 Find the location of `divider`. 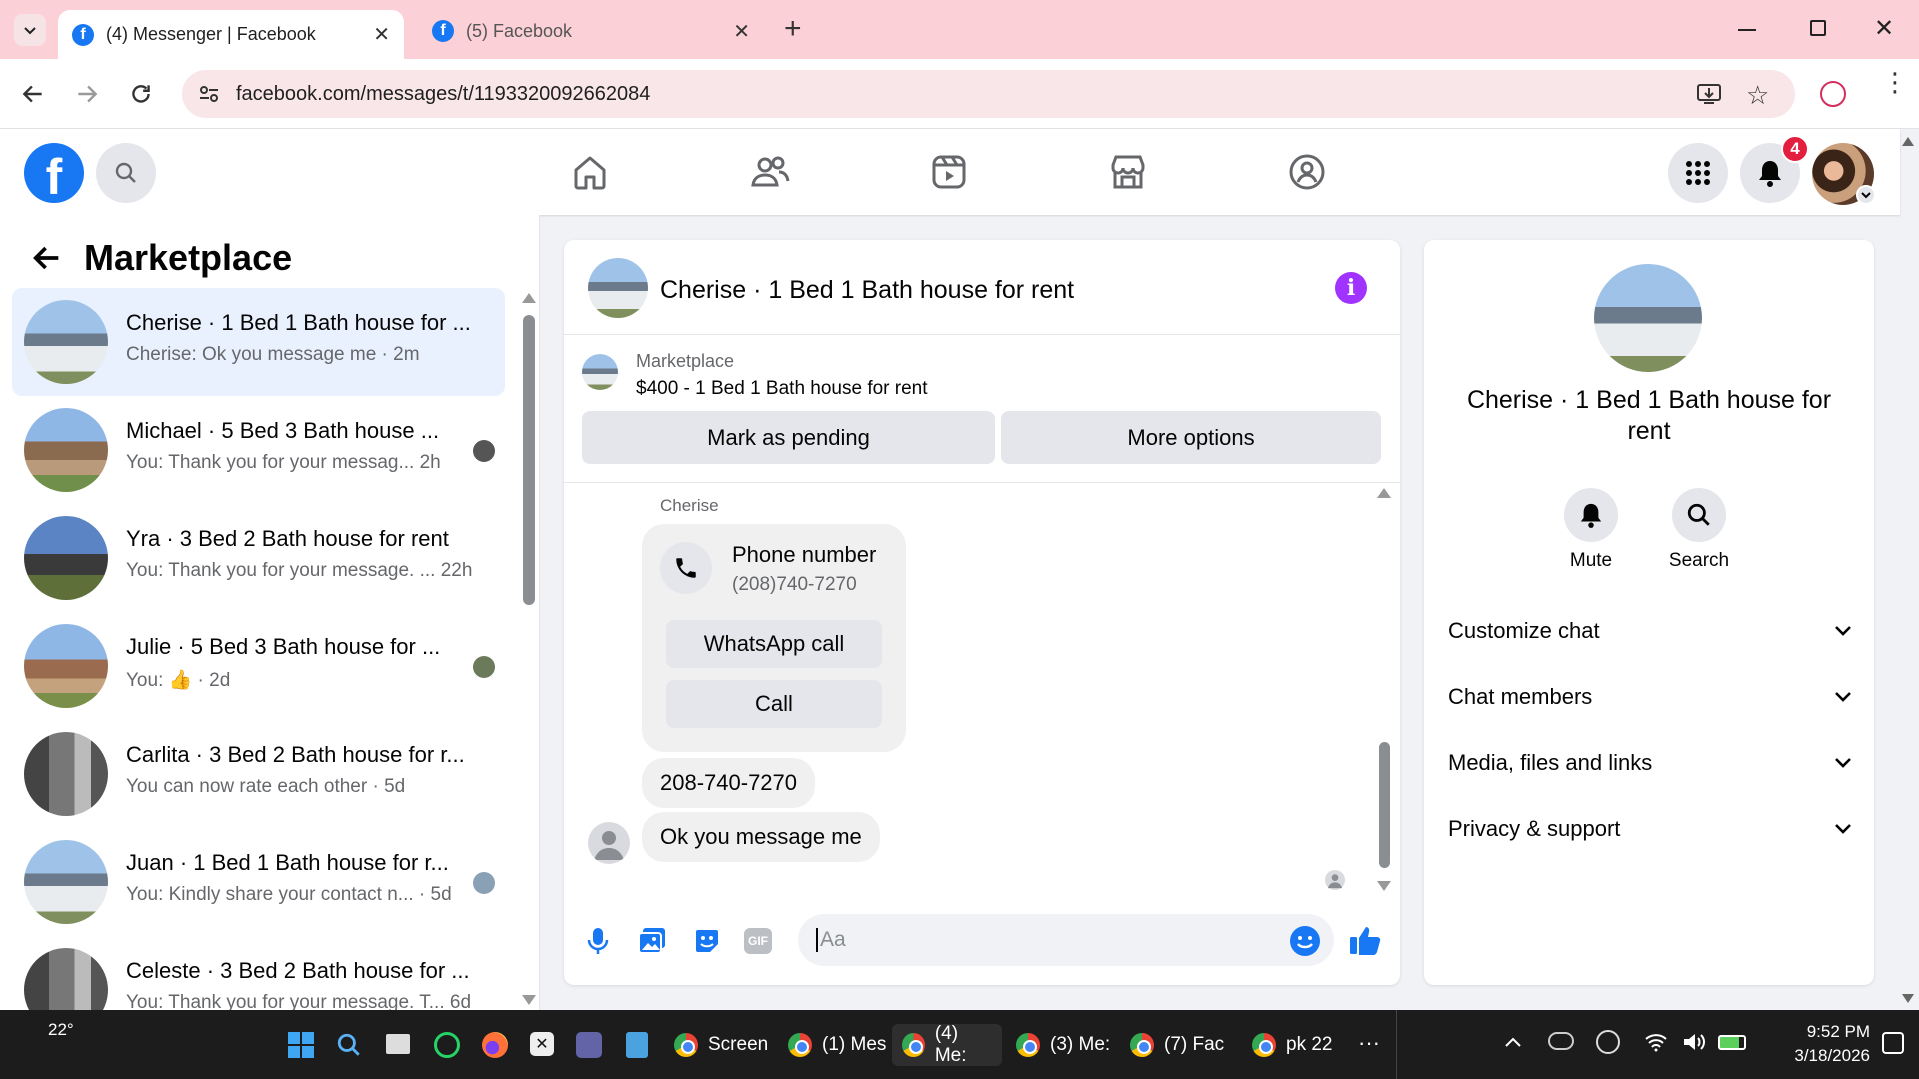

divider is located at coordinates (982, 482).